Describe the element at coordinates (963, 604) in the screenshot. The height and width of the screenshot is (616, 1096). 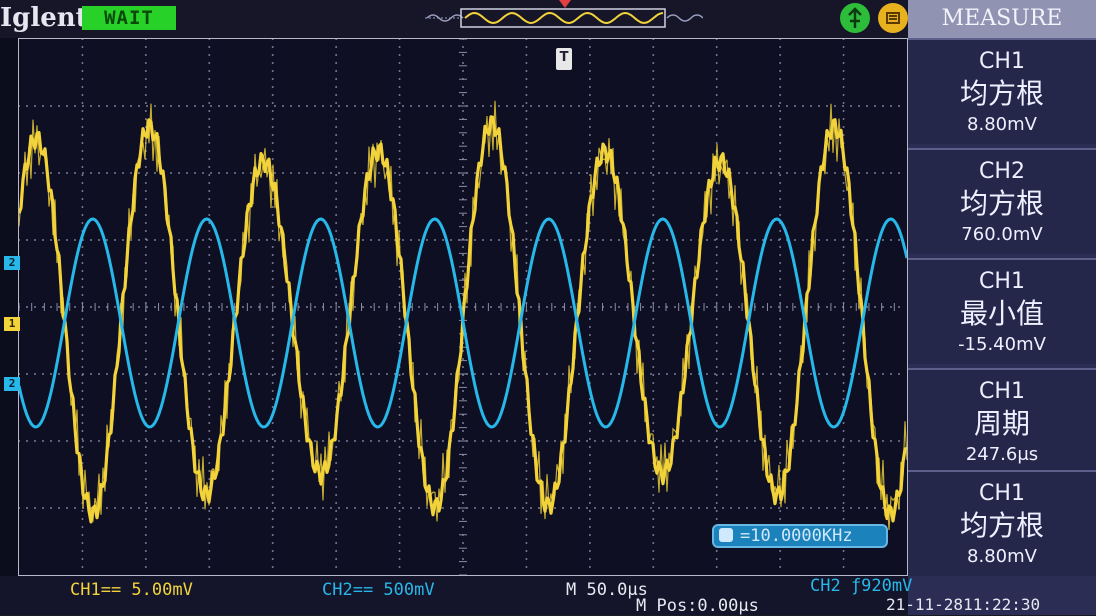
I see `datetime-readout: 21-11-2811:22:30` at that location.